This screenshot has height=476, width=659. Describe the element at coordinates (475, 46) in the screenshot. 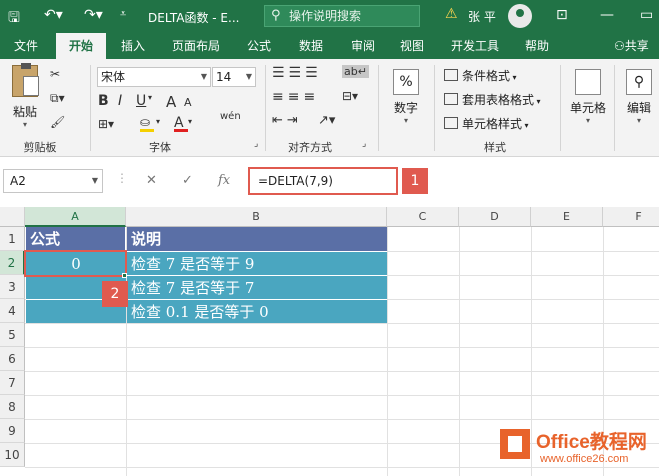

I see `tab-developer: 开发工具` at that location.